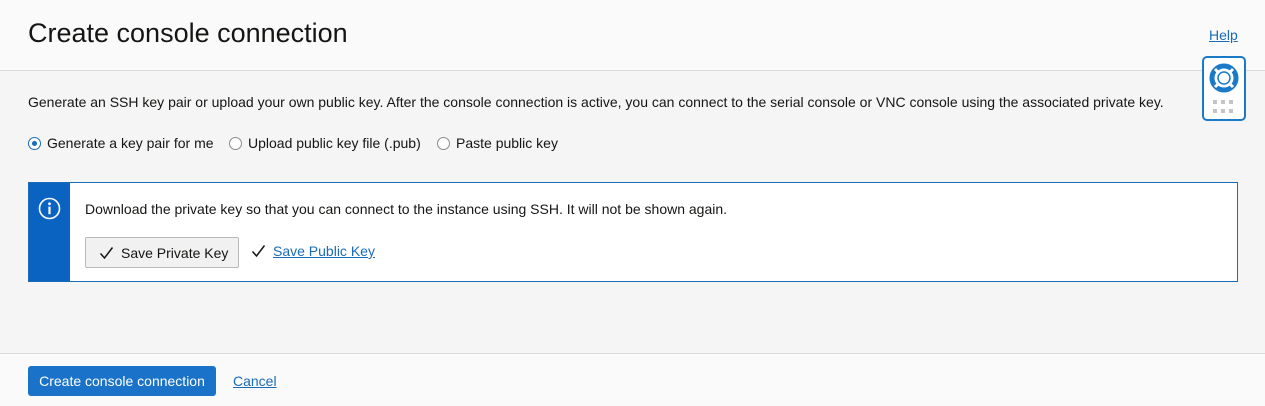 The width and height of the screenshot is (1265, 406). Describe the element at coordinates (49, 208) in the screenshot. I see `info-icon` at that location.